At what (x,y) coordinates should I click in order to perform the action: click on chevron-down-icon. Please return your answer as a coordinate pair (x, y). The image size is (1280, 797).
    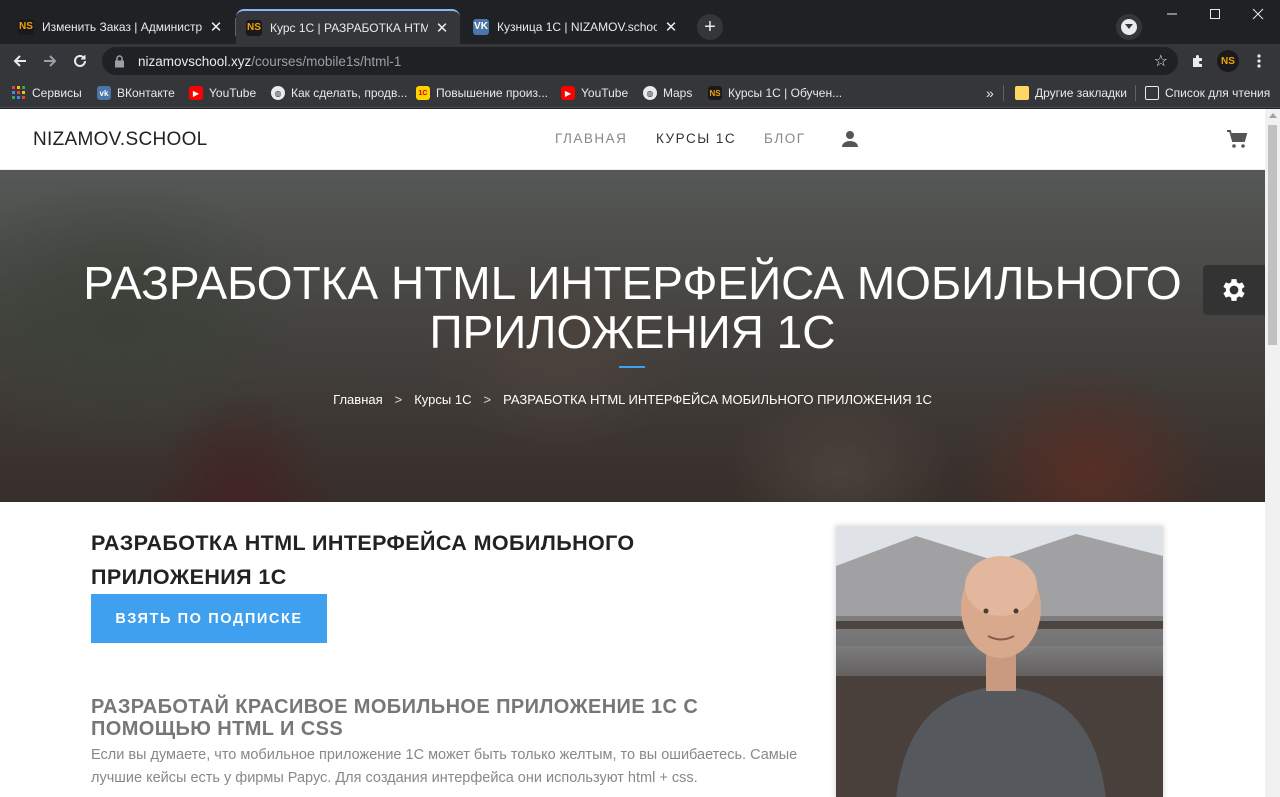
    Looking at the image, I should click on (1129, 27).